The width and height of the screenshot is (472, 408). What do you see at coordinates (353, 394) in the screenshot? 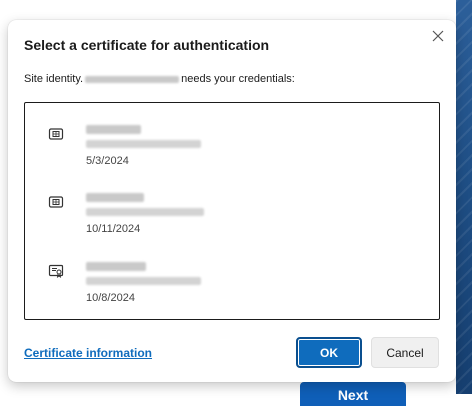
I see `background-next-button: Next` at bounding box center [353, 394].